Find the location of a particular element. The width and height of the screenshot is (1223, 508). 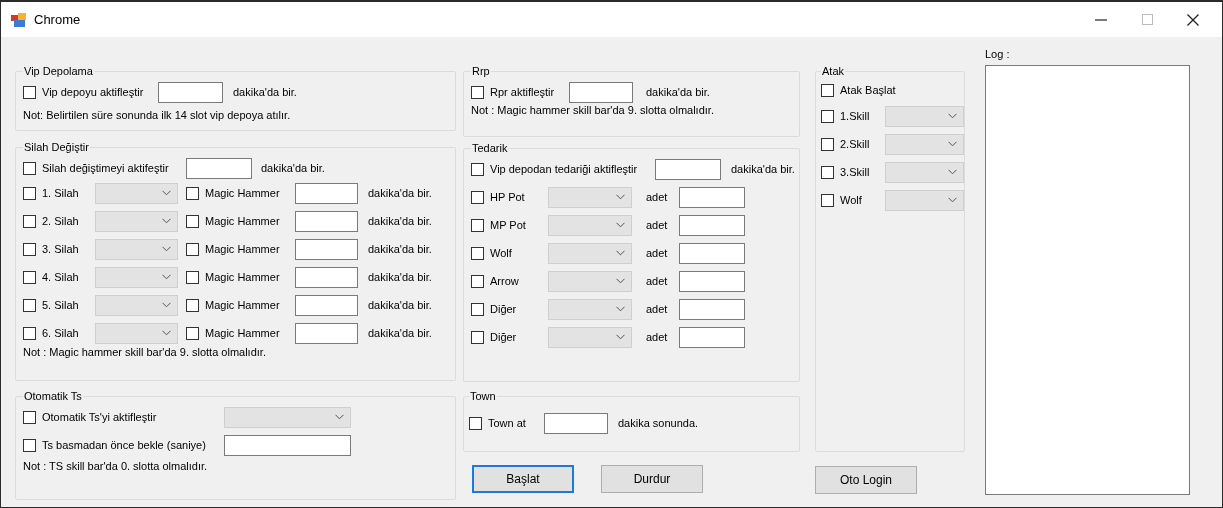

checkbox-label: Rpr aktifleştir is located at coordinates (522, 92).